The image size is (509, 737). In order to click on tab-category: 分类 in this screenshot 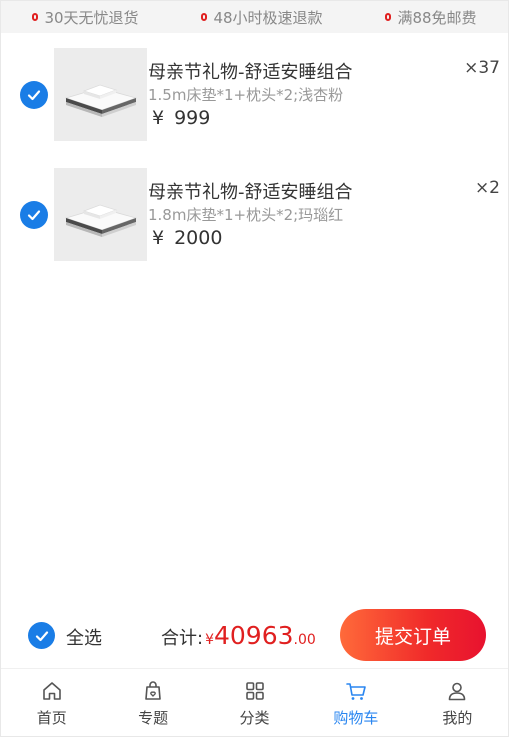, I will do `click(254, 702)`.